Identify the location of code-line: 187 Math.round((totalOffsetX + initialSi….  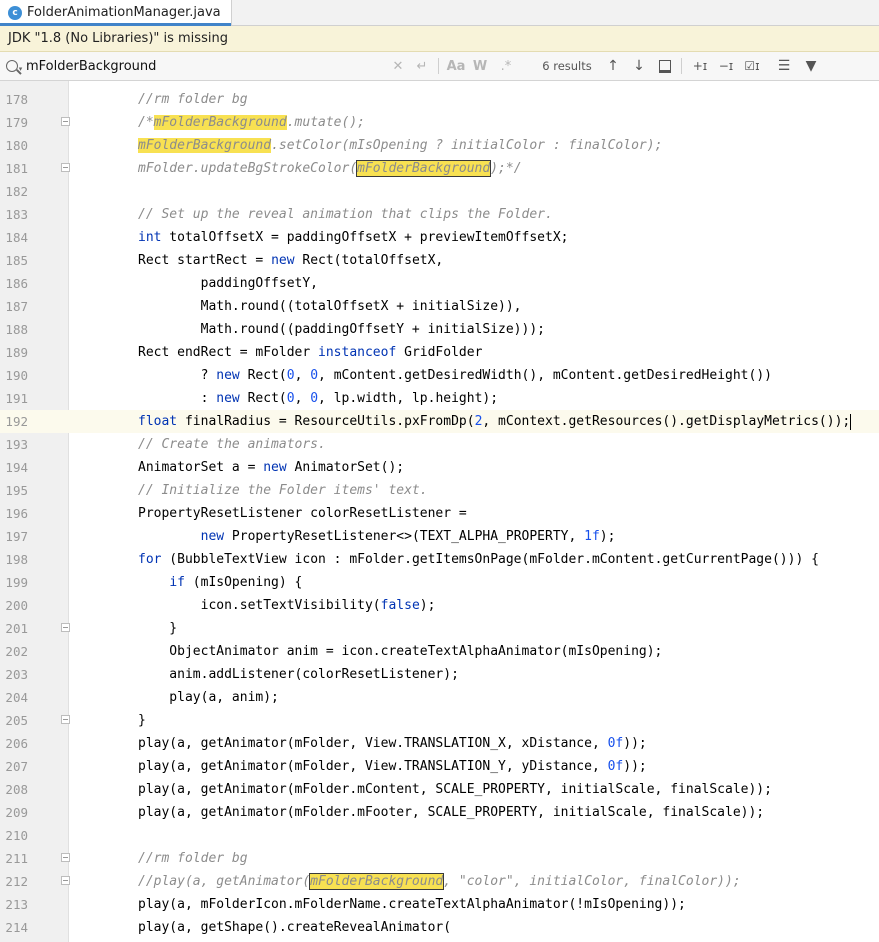
(439, 306).